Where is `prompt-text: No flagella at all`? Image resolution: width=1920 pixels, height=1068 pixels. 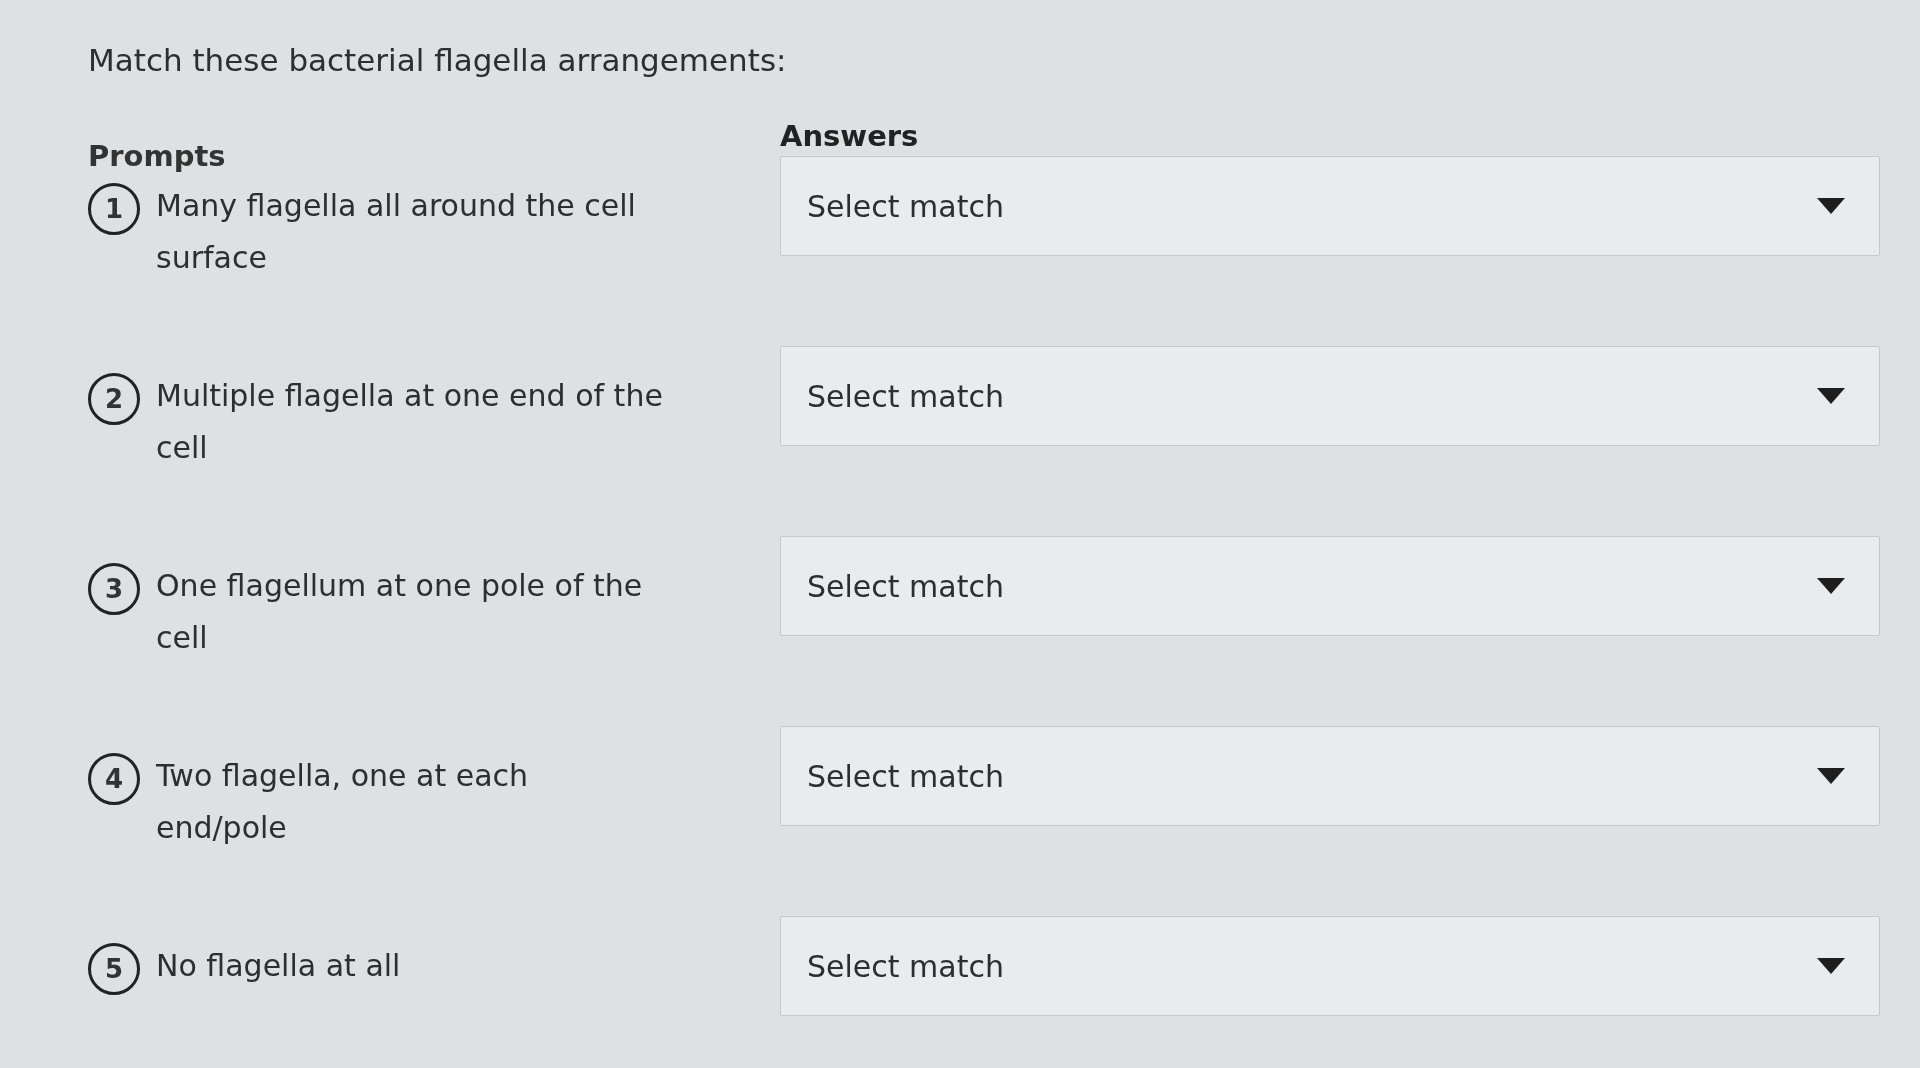 prompt-text: No flagella at all is located at coordinates (279, 966).